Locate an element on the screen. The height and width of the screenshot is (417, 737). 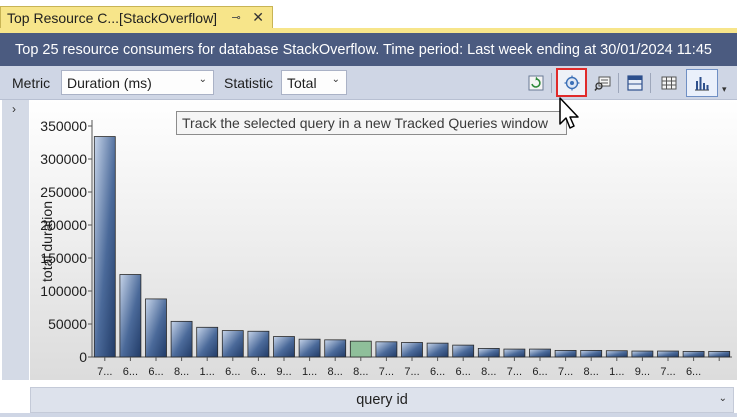
refresh-icon is located at coordinates (536, 83).